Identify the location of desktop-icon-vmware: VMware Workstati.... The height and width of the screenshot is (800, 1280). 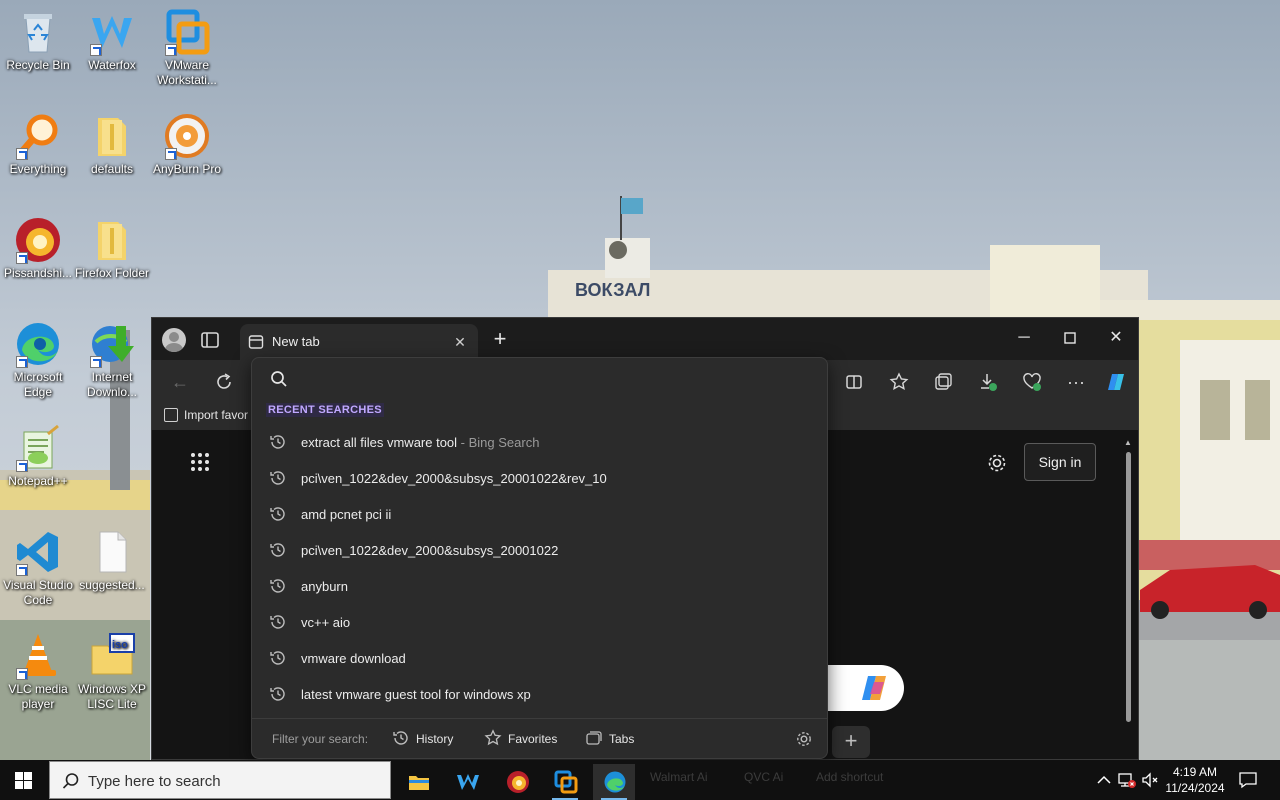
(187, 48).